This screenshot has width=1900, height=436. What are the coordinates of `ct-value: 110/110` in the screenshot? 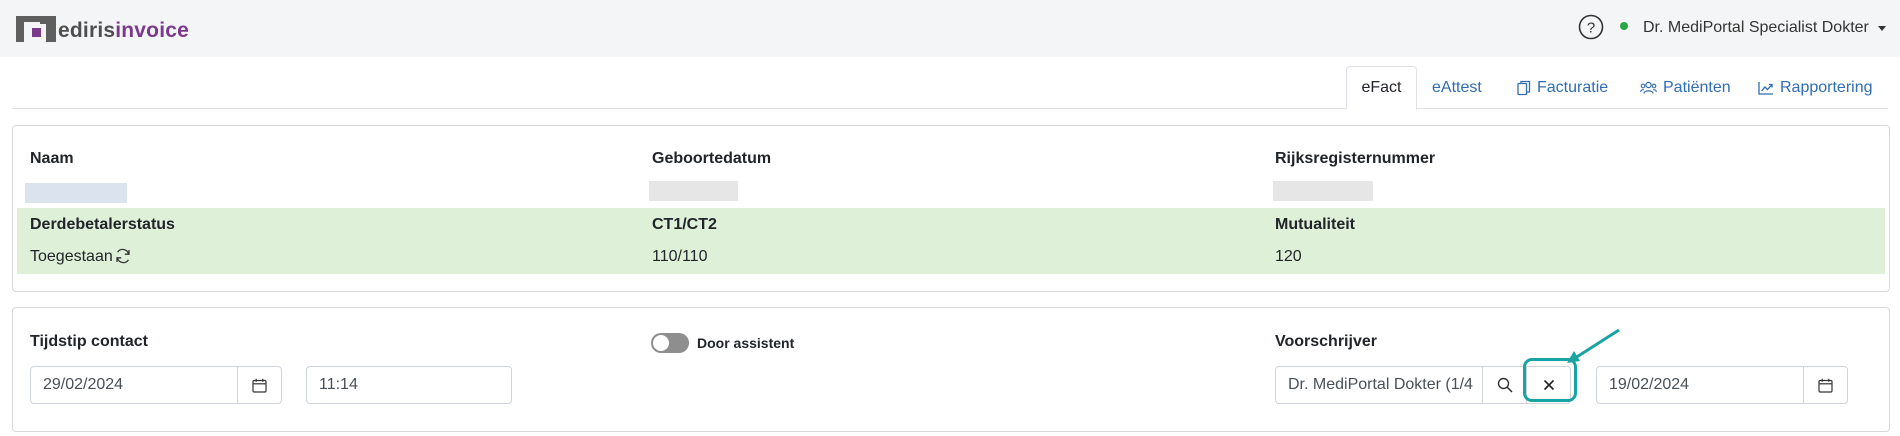 It's located at (680, 256).